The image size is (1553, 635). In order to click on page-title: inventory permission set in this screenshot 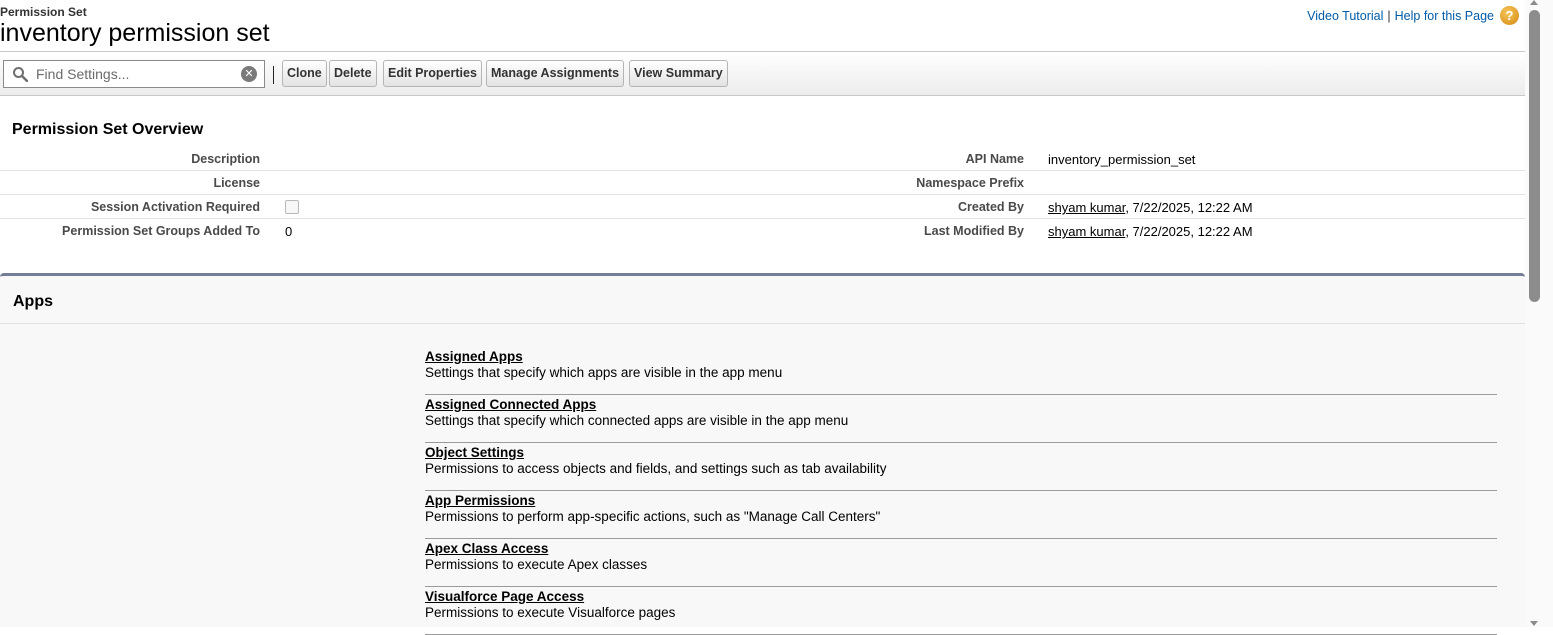, I will do `click(135, 33)`.